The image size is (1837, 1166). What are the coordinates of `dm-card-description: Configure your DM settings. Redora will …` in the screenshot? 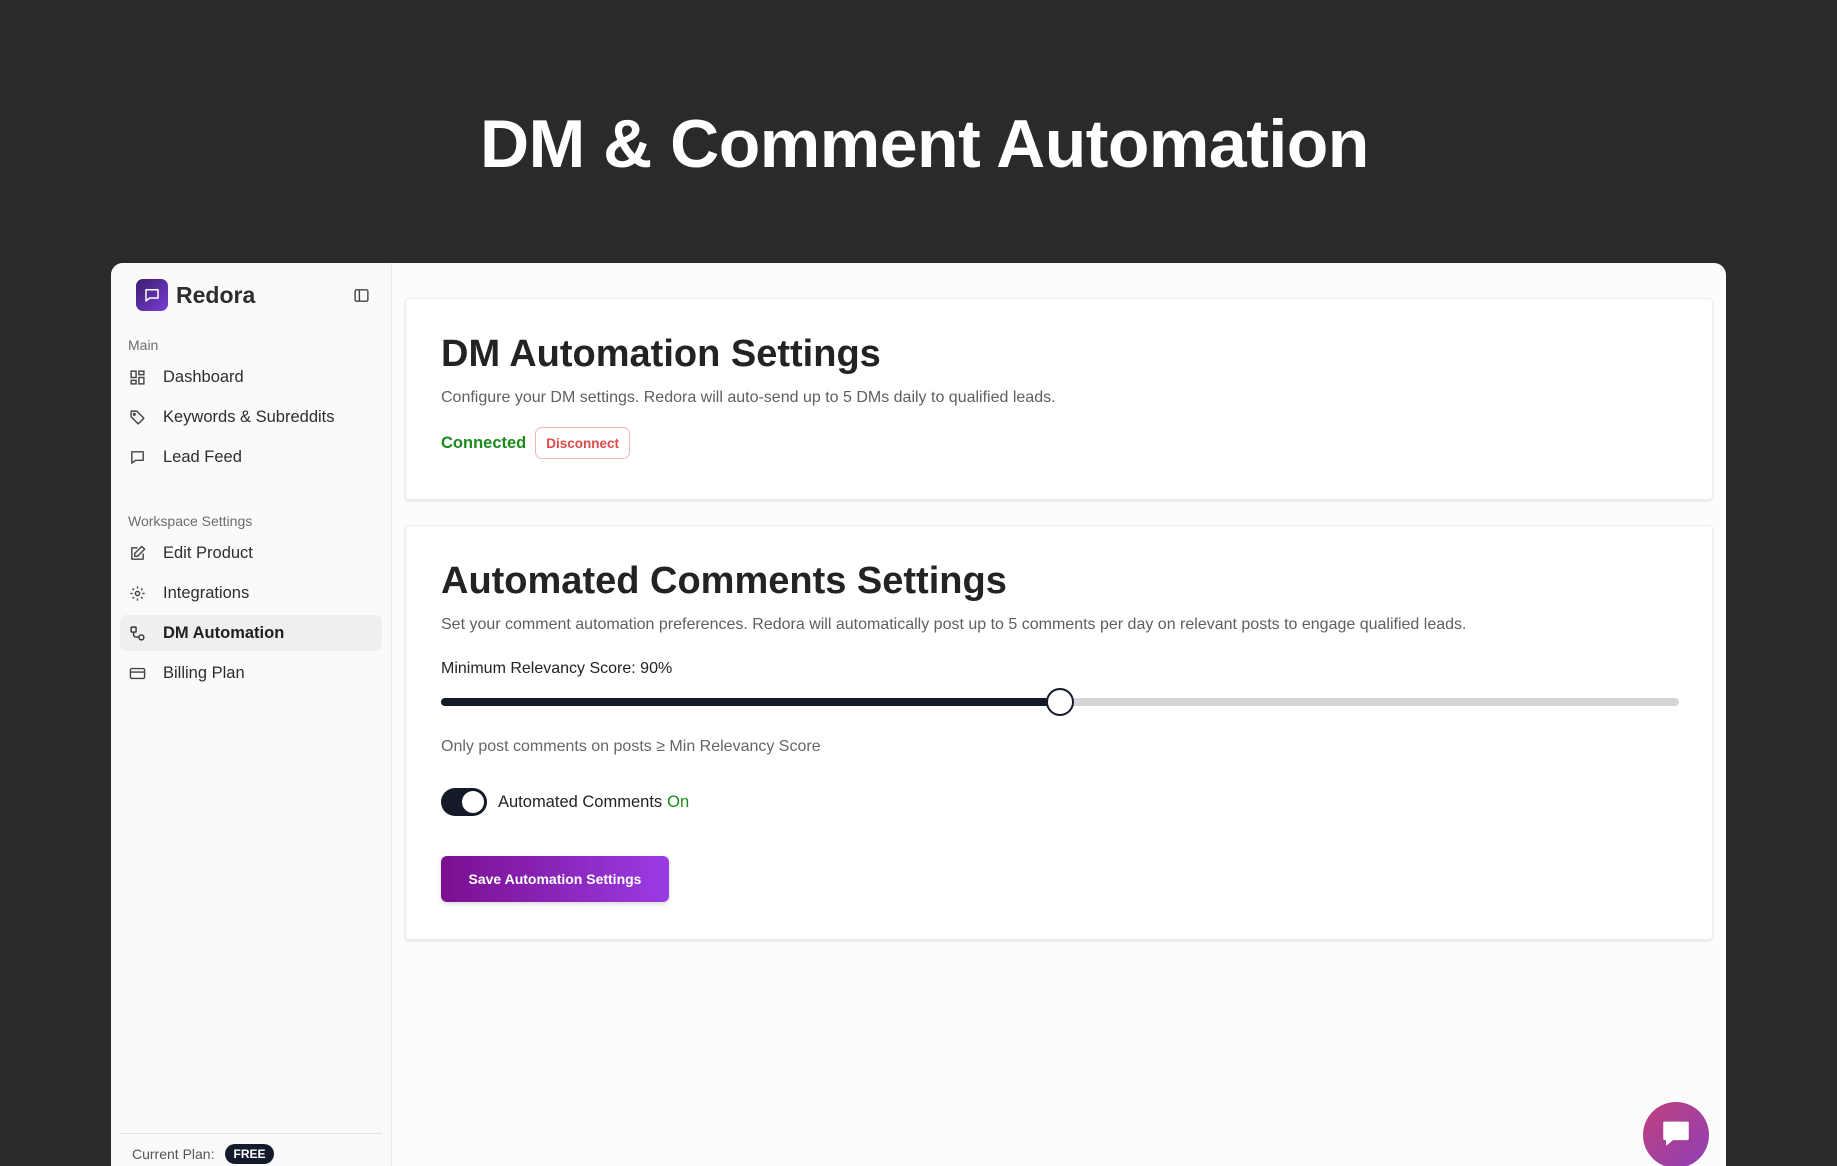 It's located at (748, 397).